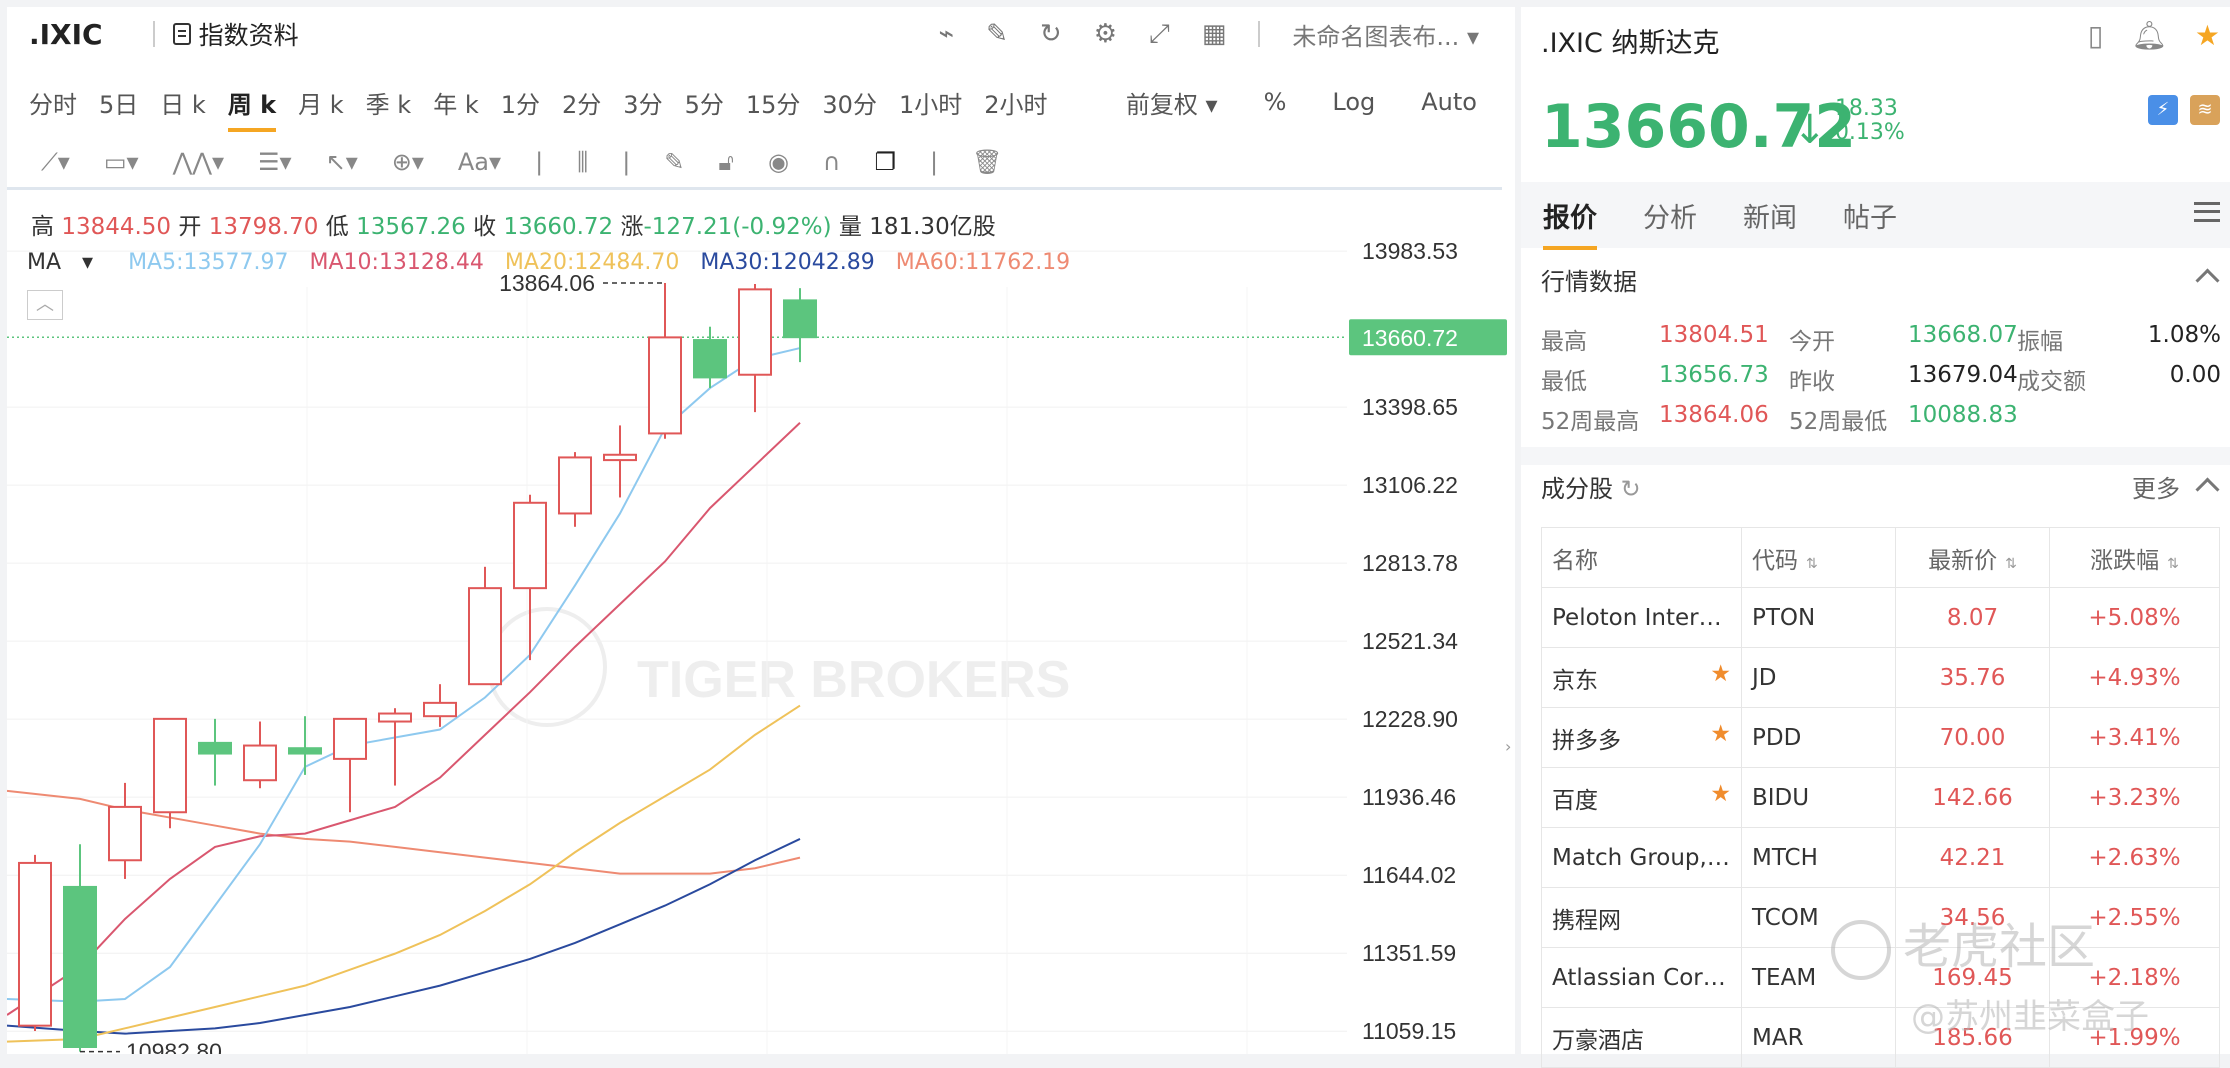 Image resolution: width=2230 pixels, height=1068 pixels. Describe the element at coordinates (1641, 677) in the screenshot. I see `stock-name: 京东 ★` at that location.